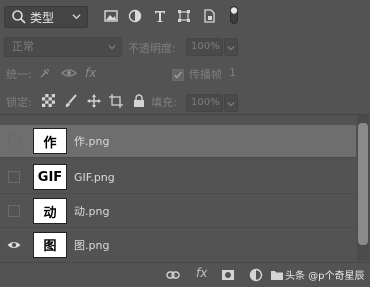  What do you see at coordinates (50, 141) in the screenshot?
I see `layer-thumbnail: 作` at bounding box center [50, 141].